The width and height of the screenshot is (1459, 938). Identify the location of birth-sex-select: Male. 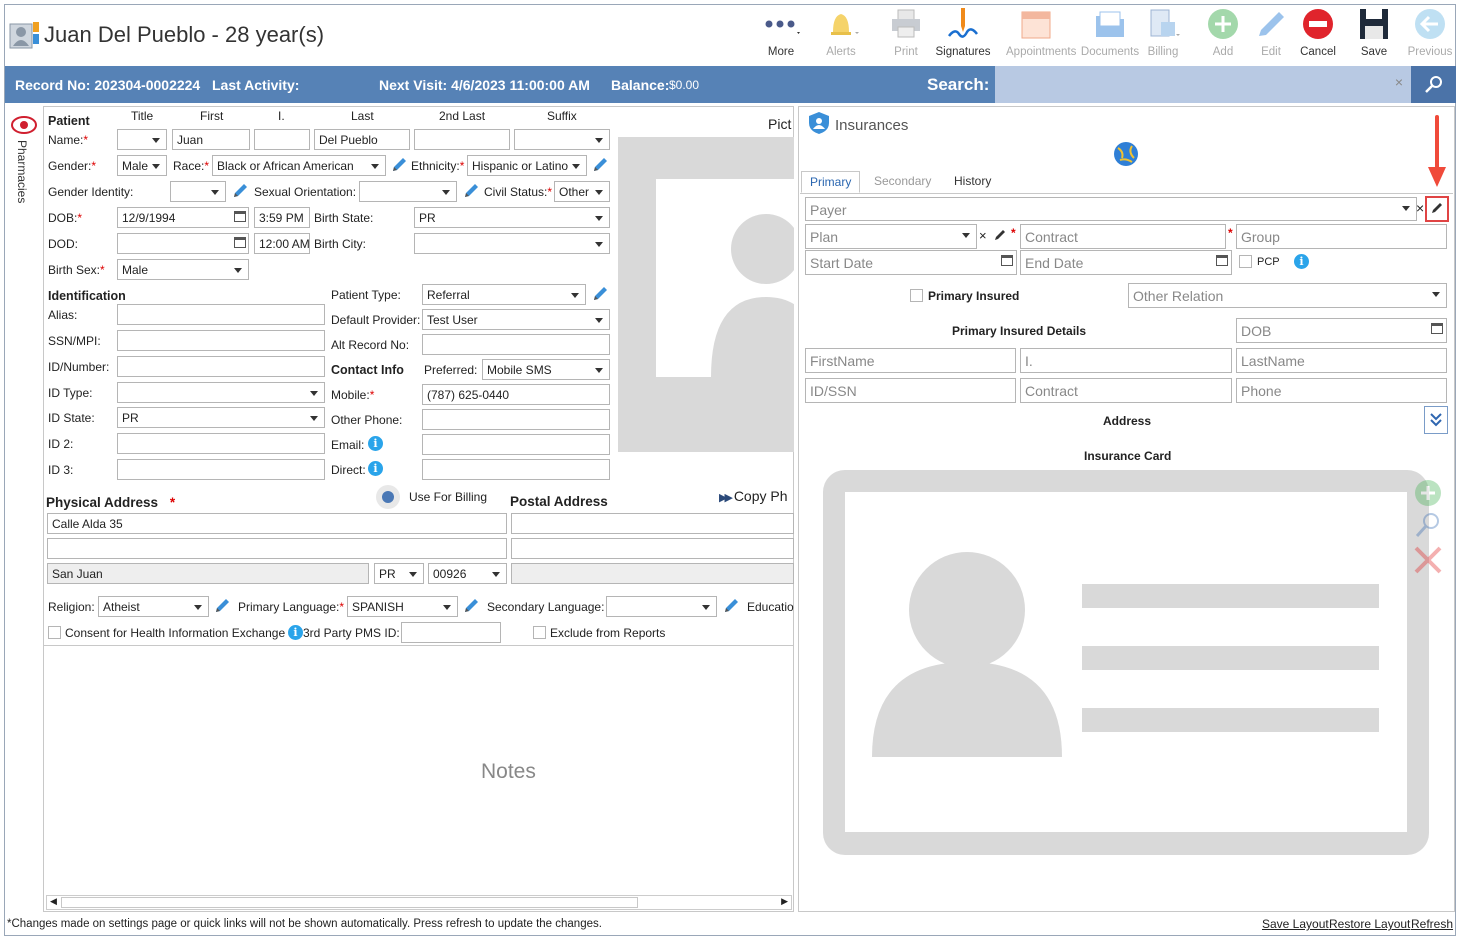
(183, 269).